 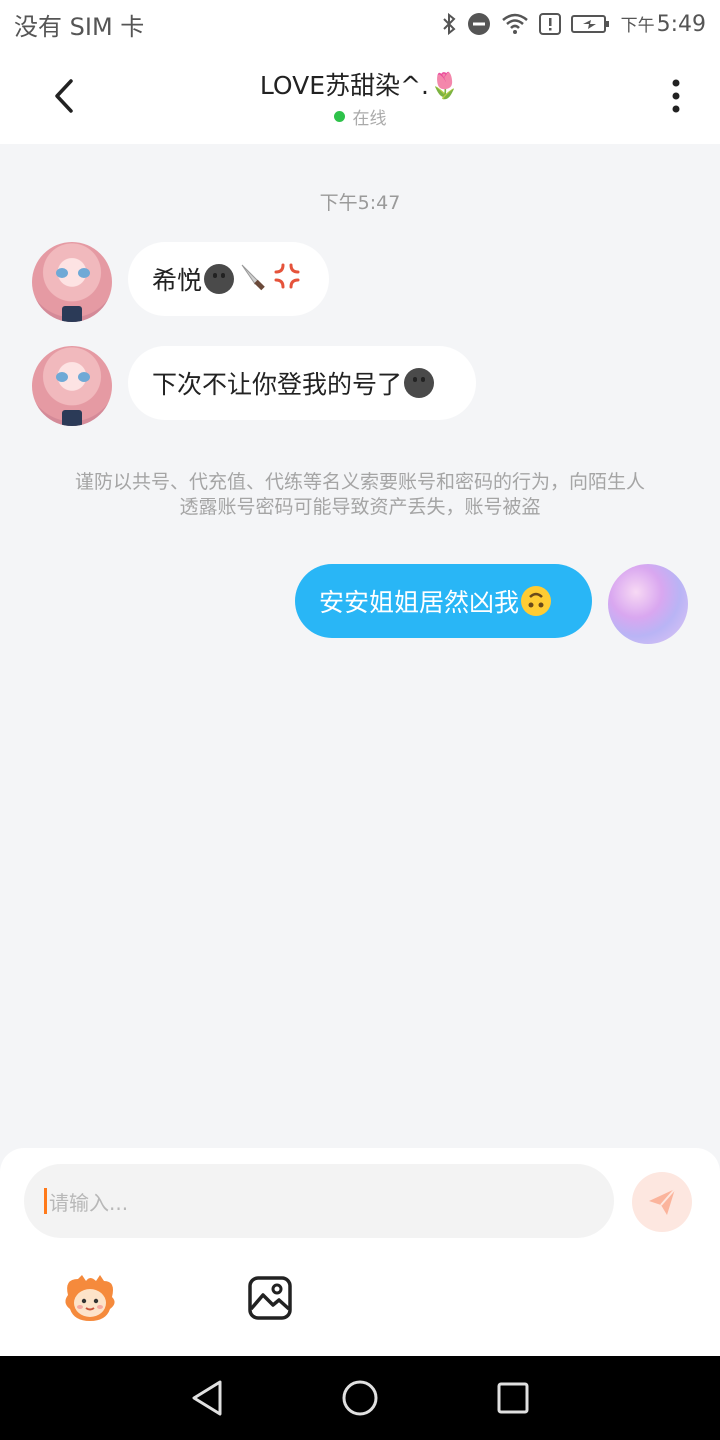 I want to click on status-icons: 下午5:49, so click(x=573, y=24).